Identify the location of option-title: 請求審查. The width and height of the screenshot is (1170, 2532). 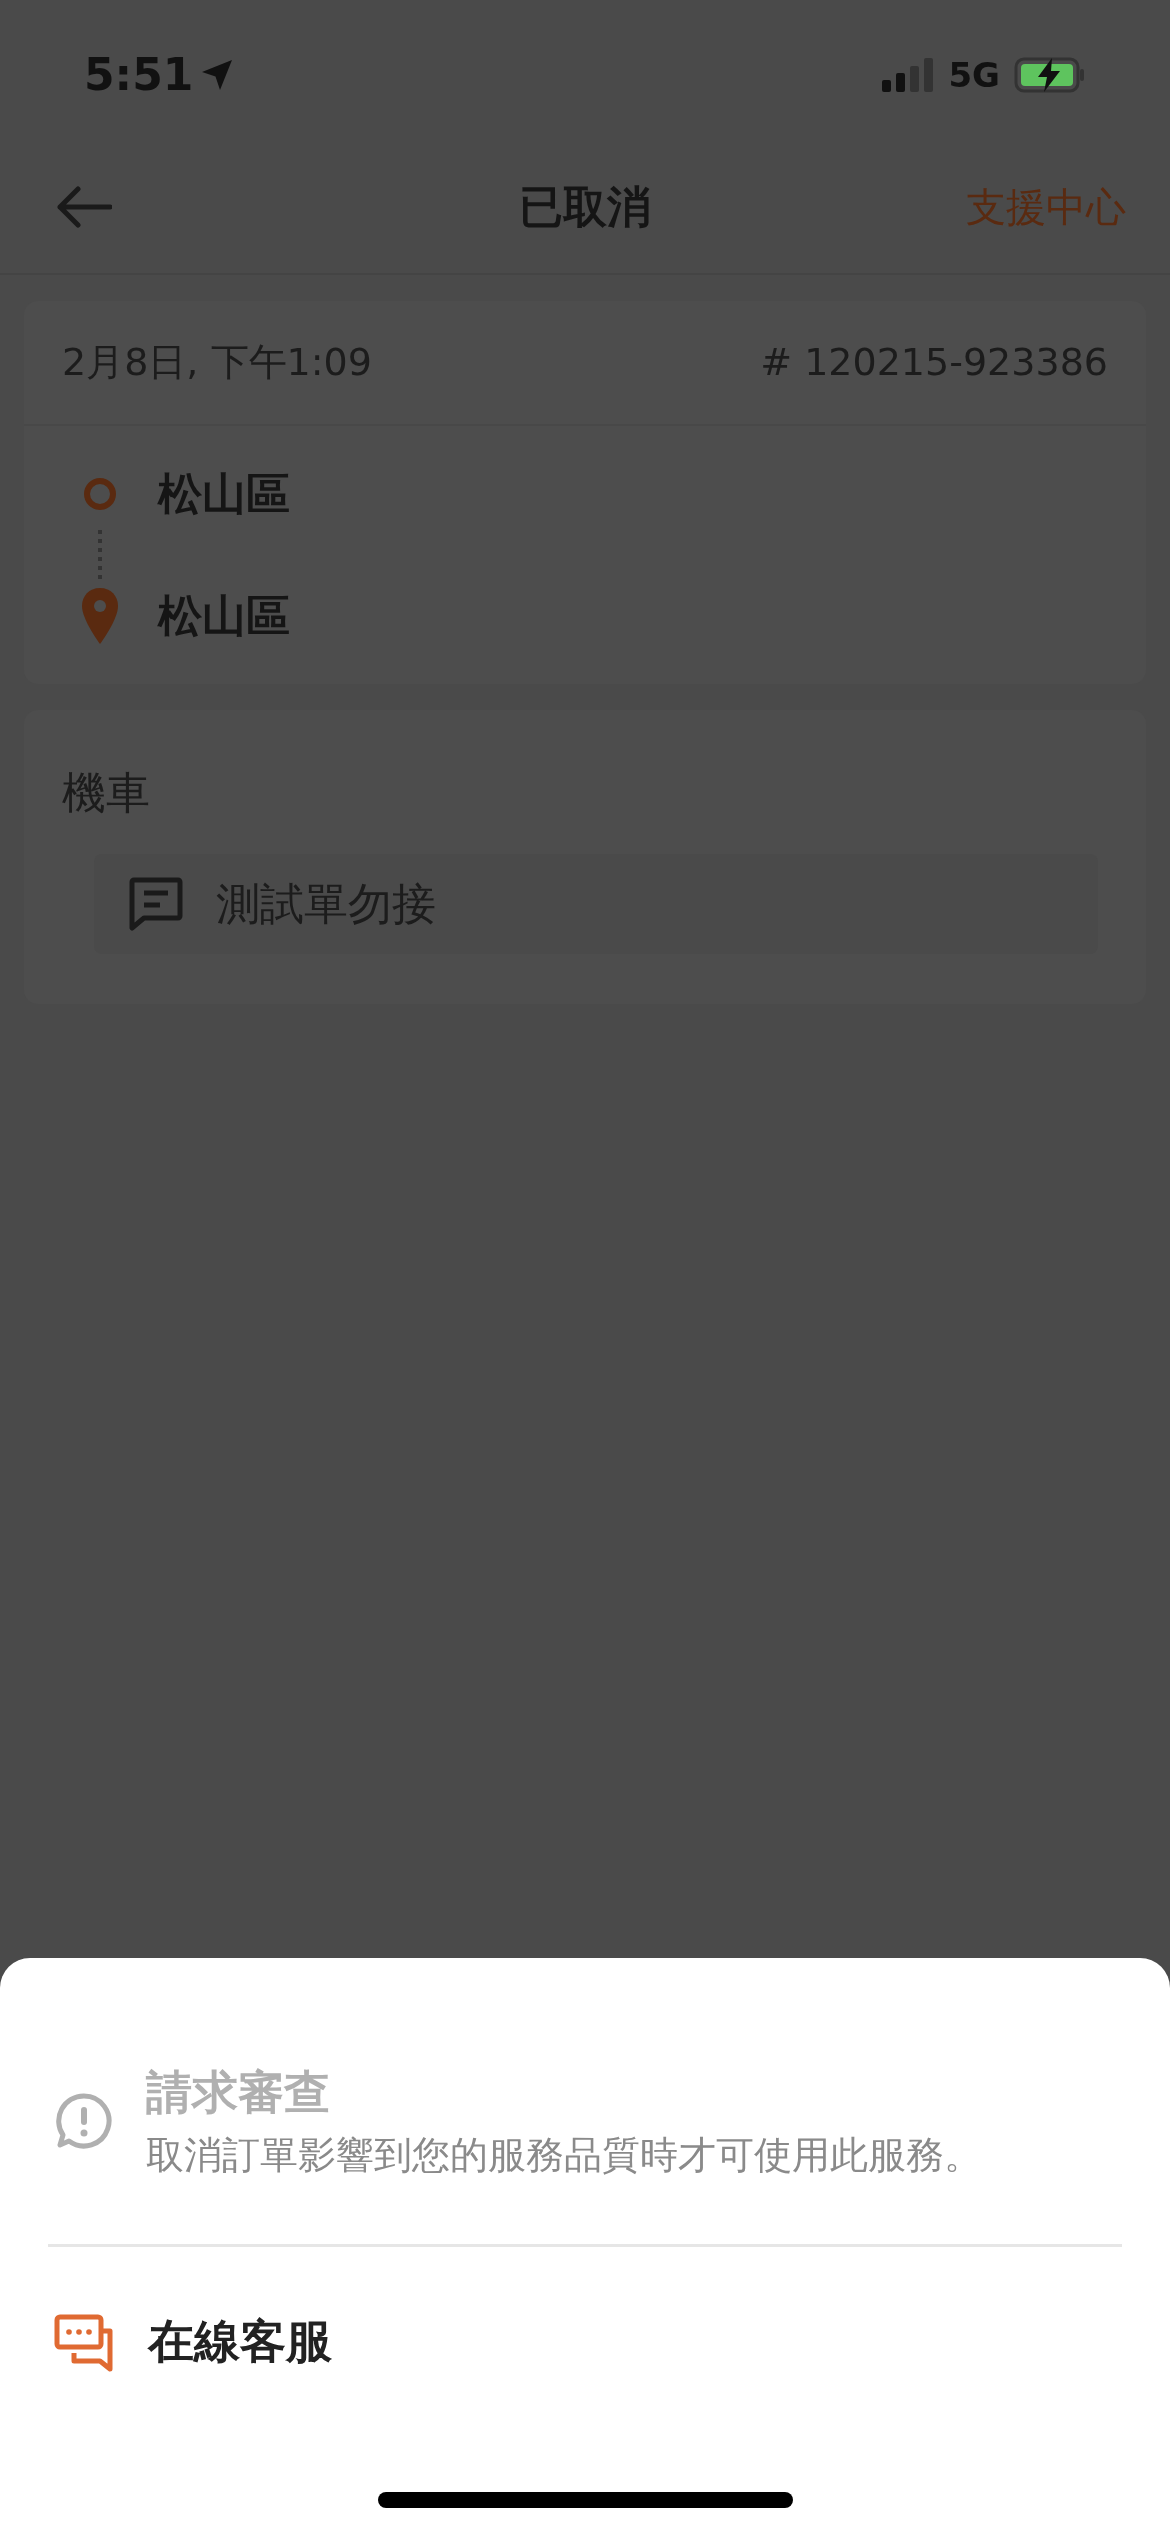
(238, 2092).